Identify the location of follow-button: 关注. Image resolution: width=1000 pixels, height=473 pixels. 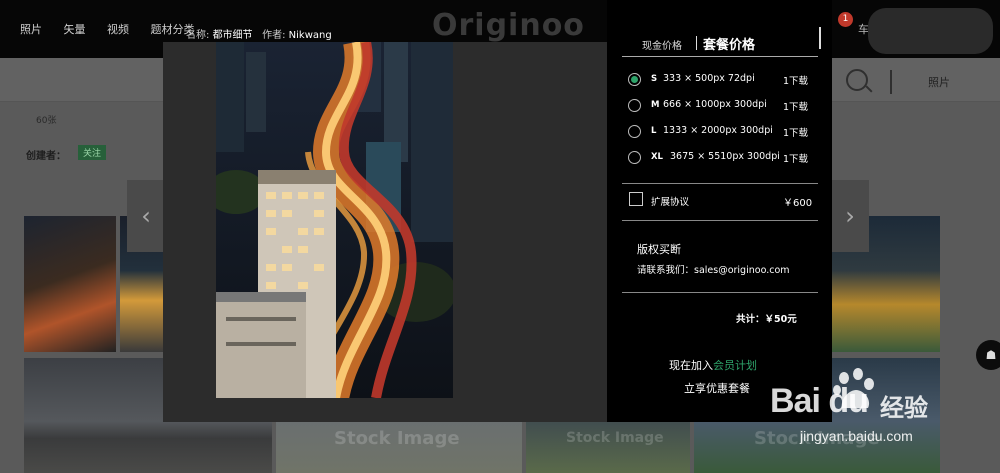
(92, 152).